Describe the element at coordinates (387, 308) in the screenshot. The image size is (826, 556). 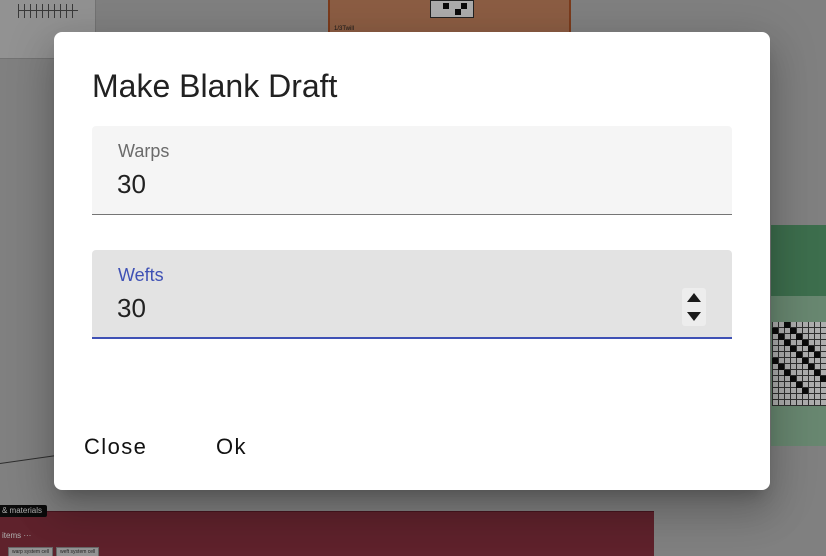
I see `wefts-input` at that location.